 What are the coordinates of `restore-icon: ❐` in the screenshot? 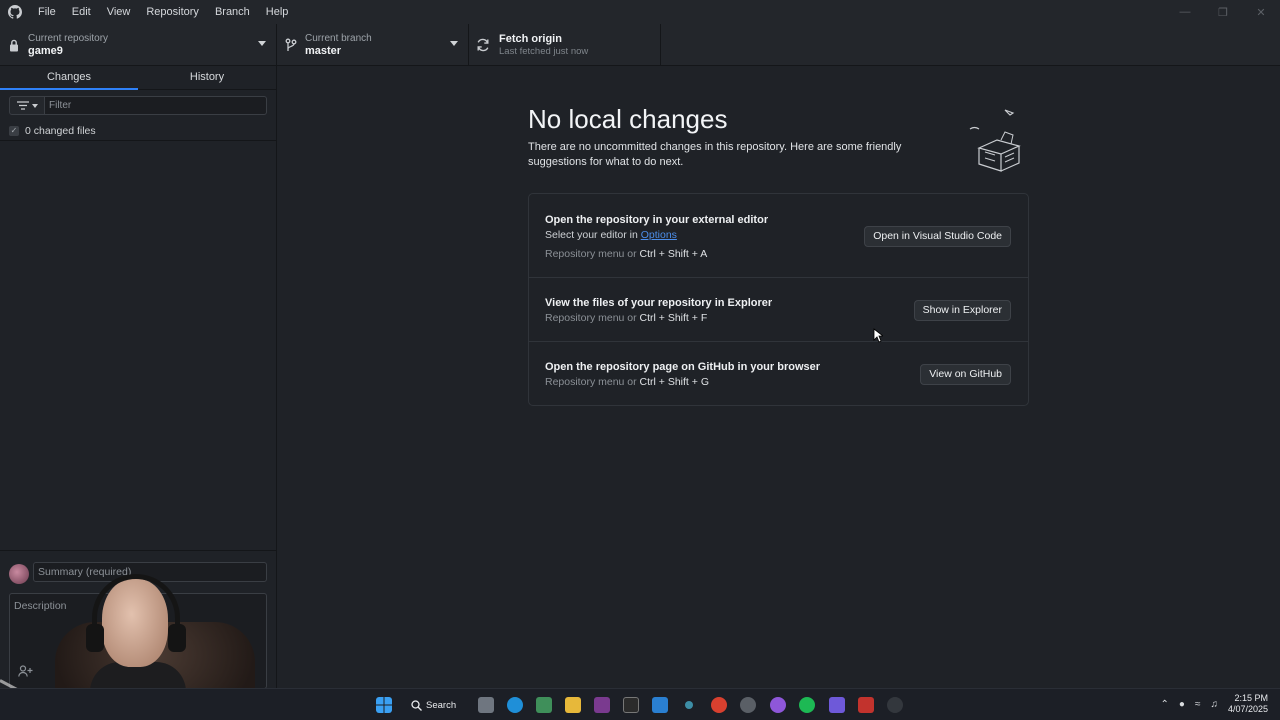 It's located at (1223, 12).